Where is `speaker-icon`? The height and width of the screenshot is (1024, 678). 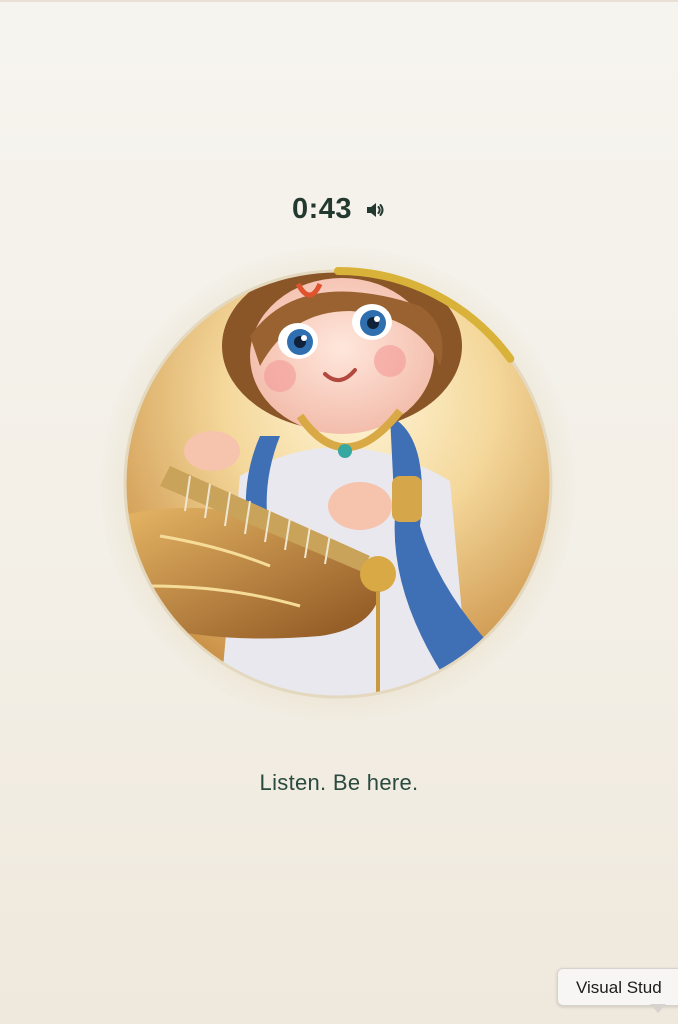
speaker-icon is located at coordinates (375, 210).